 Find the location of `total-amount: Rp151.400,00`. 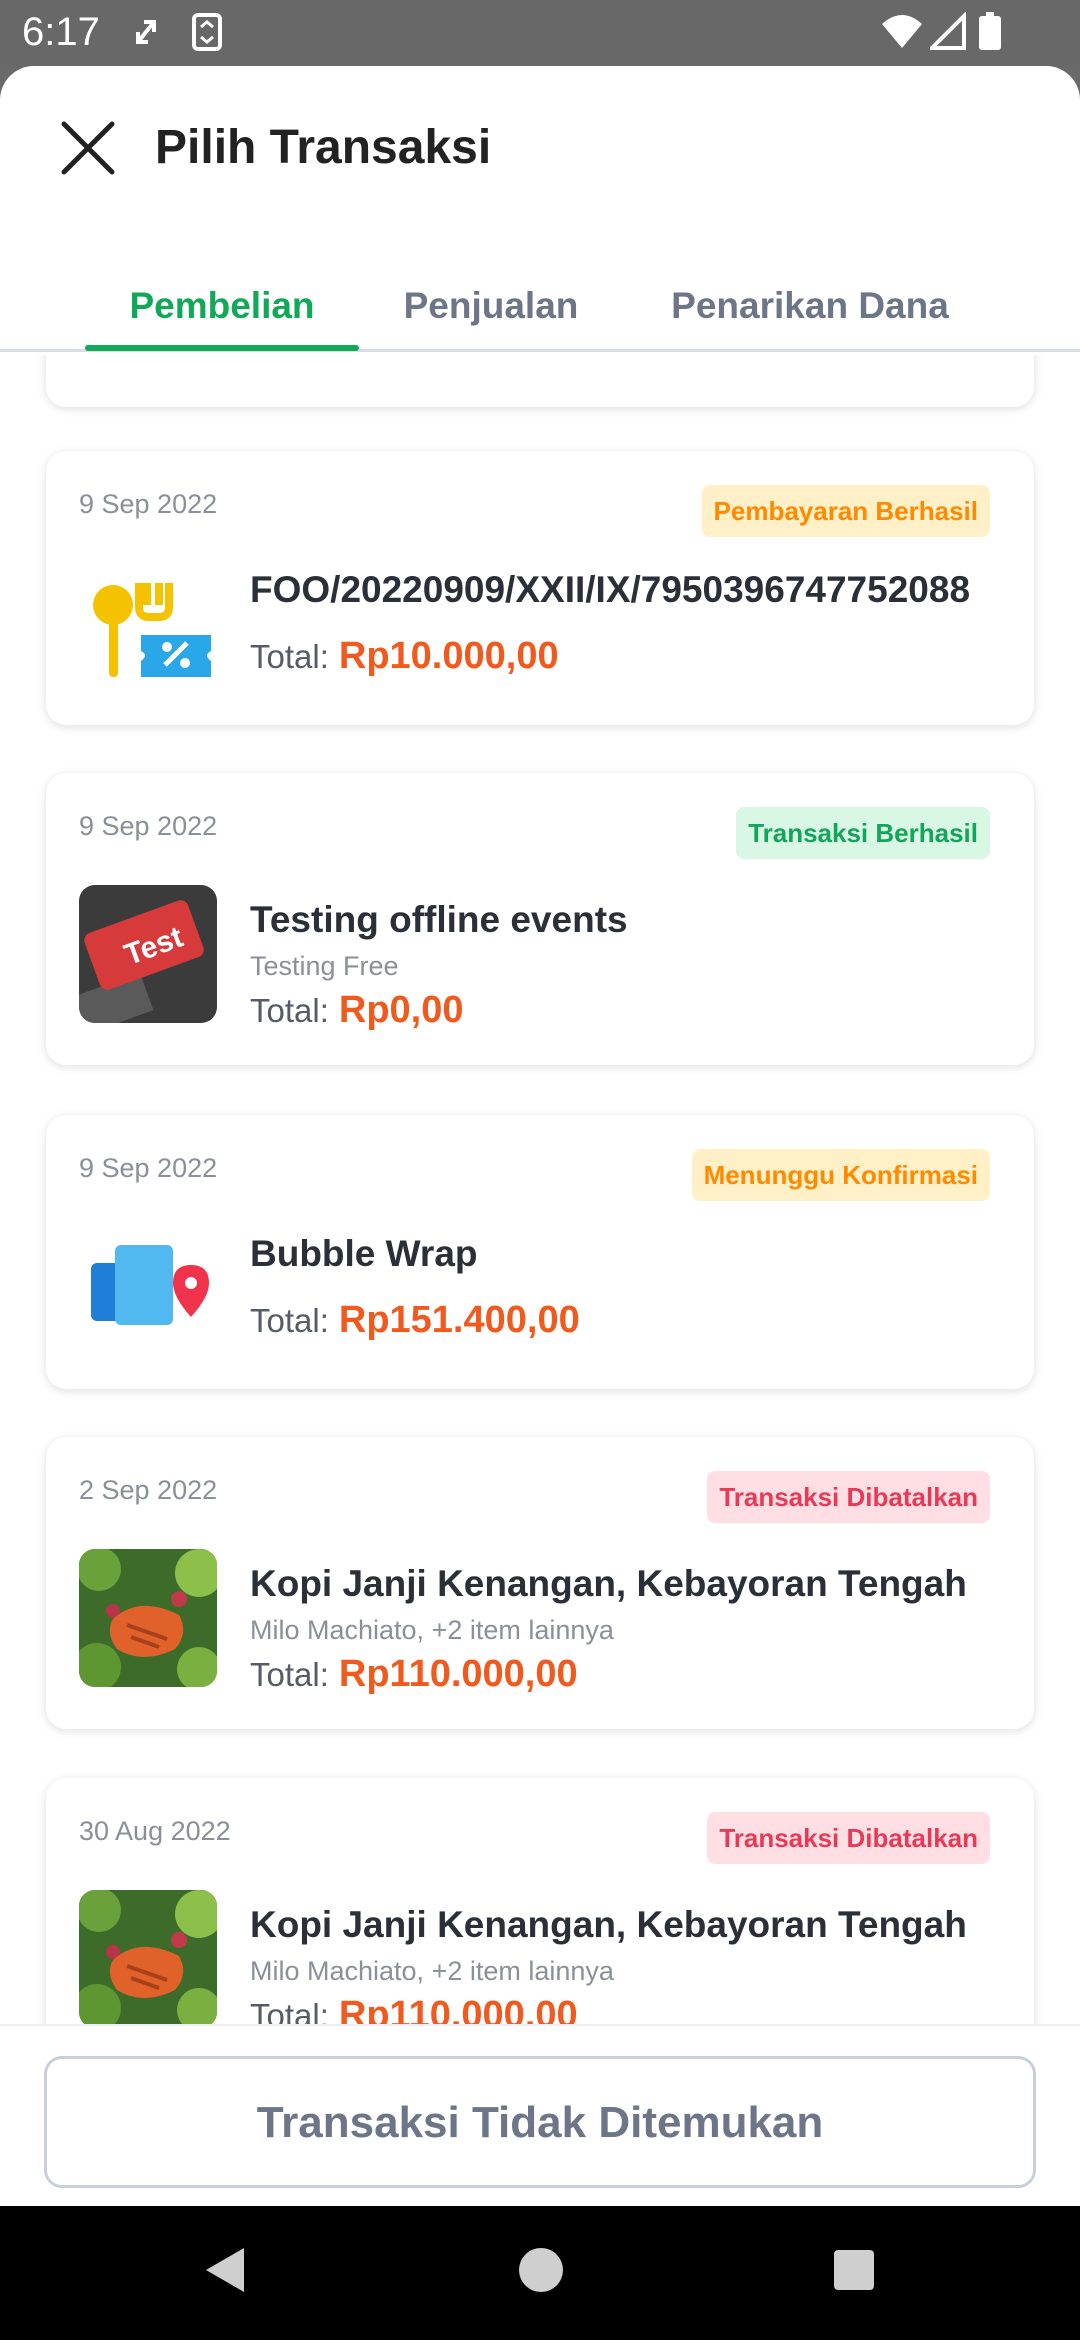

total-amount: Rp151.400,00 is located at coordinates (459, 1320).